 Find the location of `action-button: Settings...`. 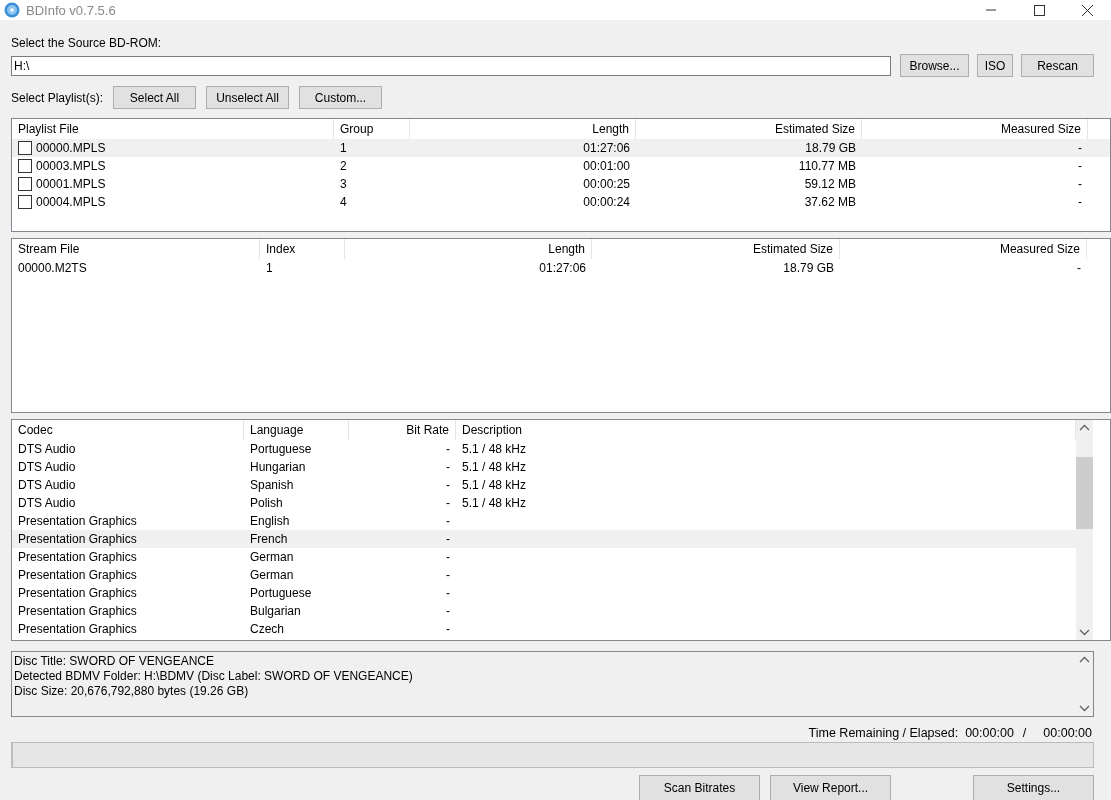

action-button: Settings... is located at coordinates (1033, 787).